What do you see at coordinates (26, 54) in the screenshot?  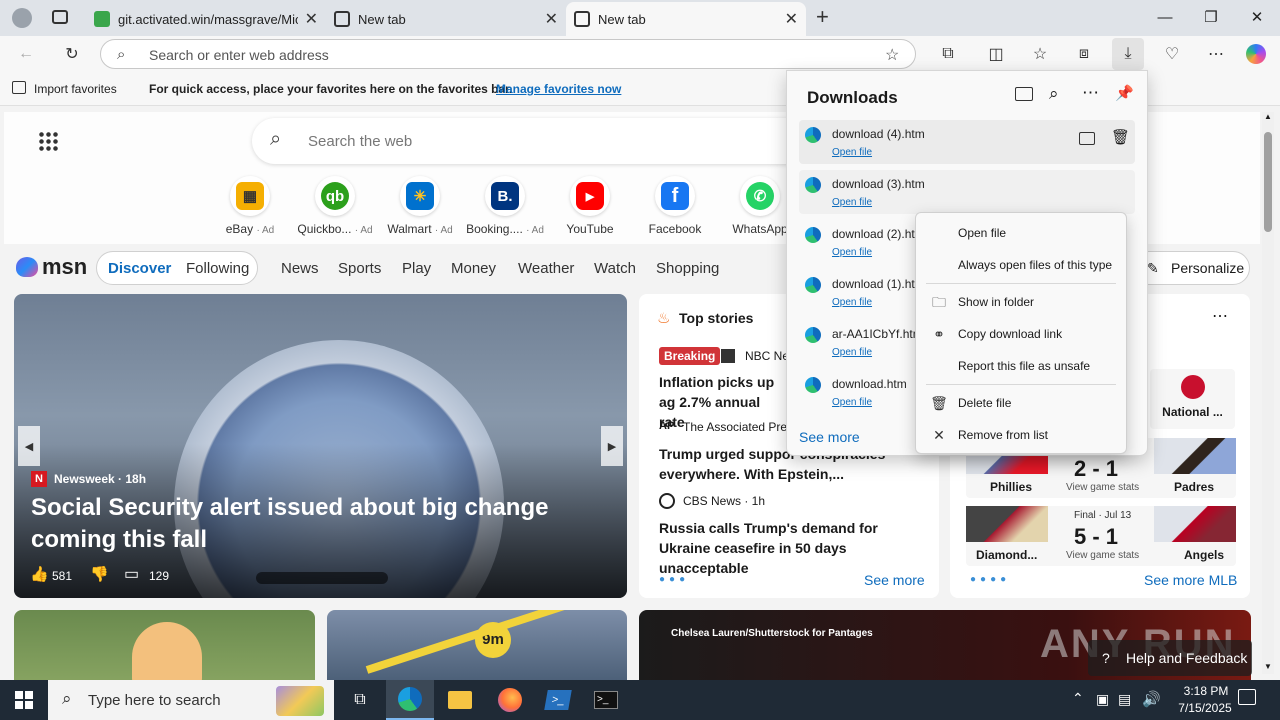 I see `back-icon: ←` at bounding box center [26, 54].